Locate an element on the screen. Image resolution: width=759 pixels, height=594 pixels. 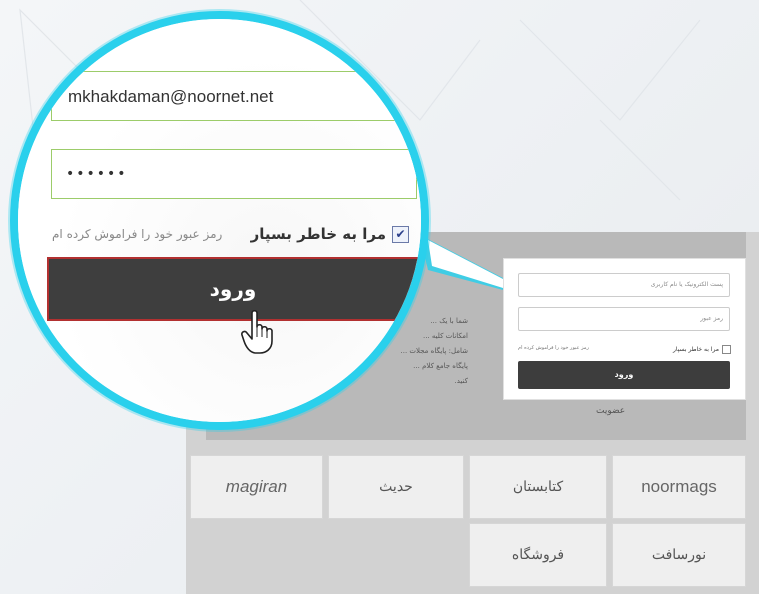
mini-remember-row: مرا به خاطر بسپار is located at coordinates (702, 349).